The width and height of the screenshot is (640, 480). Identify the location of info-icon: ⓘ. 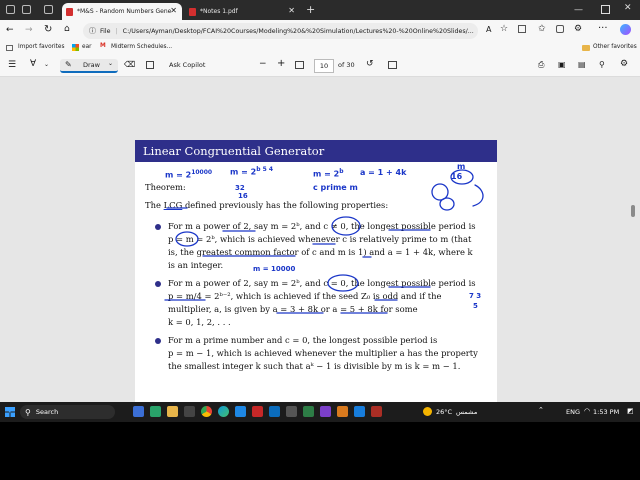
(92, 31).